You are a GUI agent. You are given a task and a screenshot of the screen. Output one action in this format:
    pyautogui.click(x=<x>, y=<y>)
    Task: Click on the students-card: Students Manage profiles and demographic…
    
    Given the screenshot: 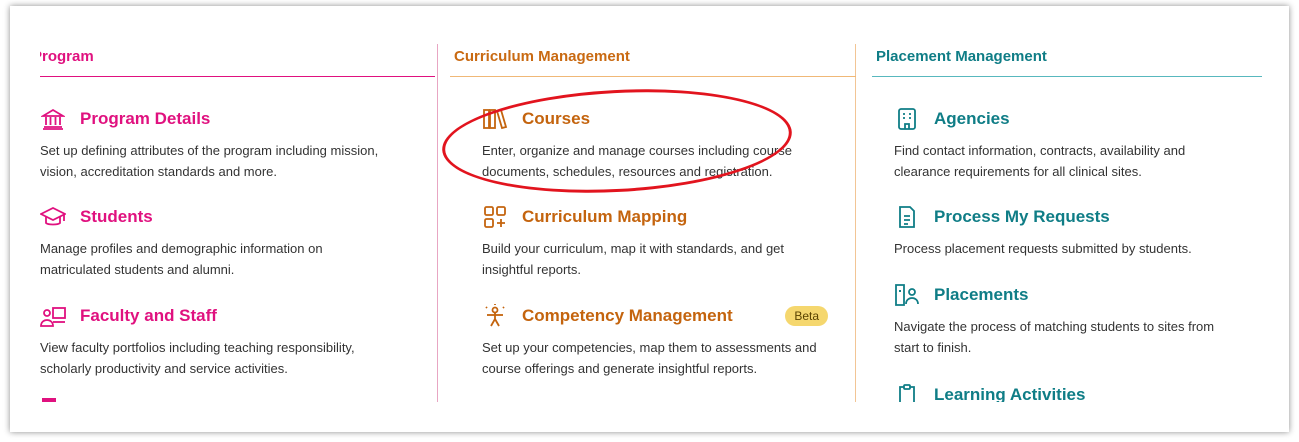 What is the action you would take?
    pyautogui.click(x=237, y=241)
    